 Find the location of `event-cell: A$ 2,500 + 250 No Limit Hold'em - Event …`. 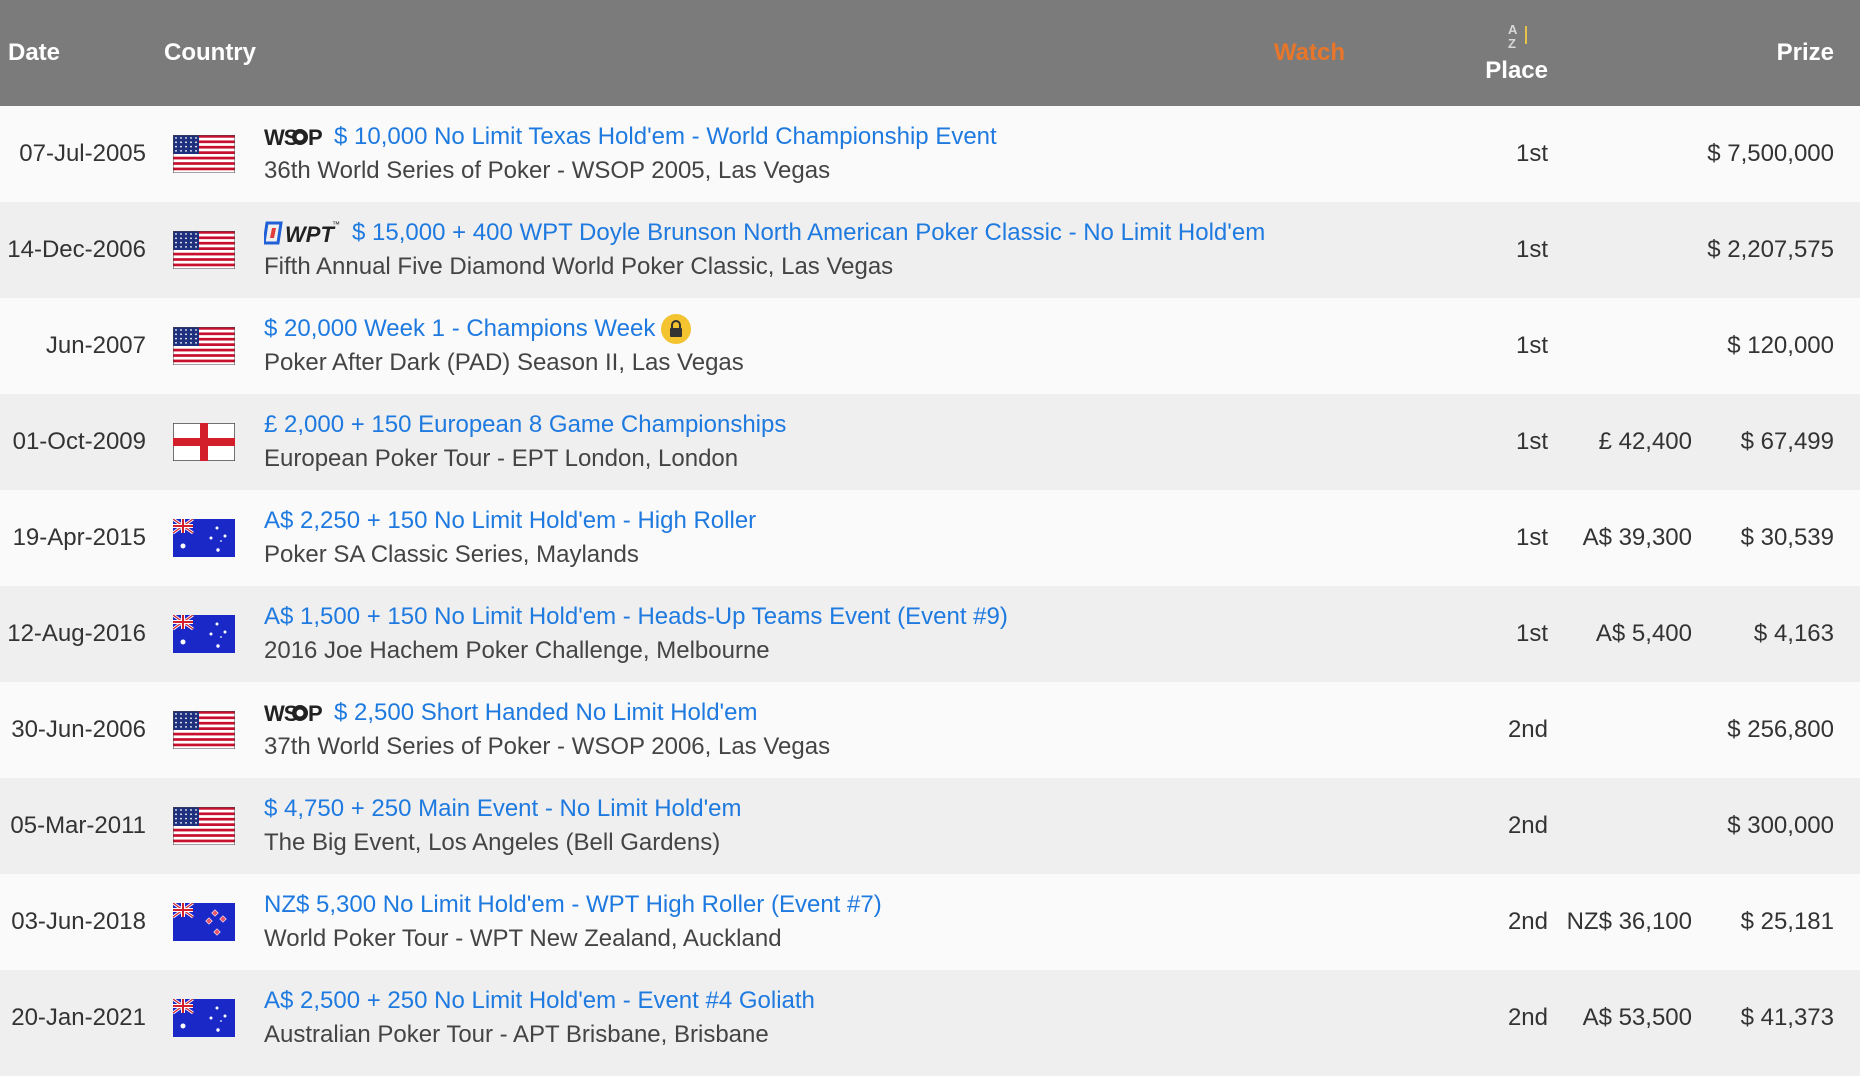

event-cell: A$ 2,500 + 250 No Limit Hold'em - Event … is located at coordinates (539, 1018).